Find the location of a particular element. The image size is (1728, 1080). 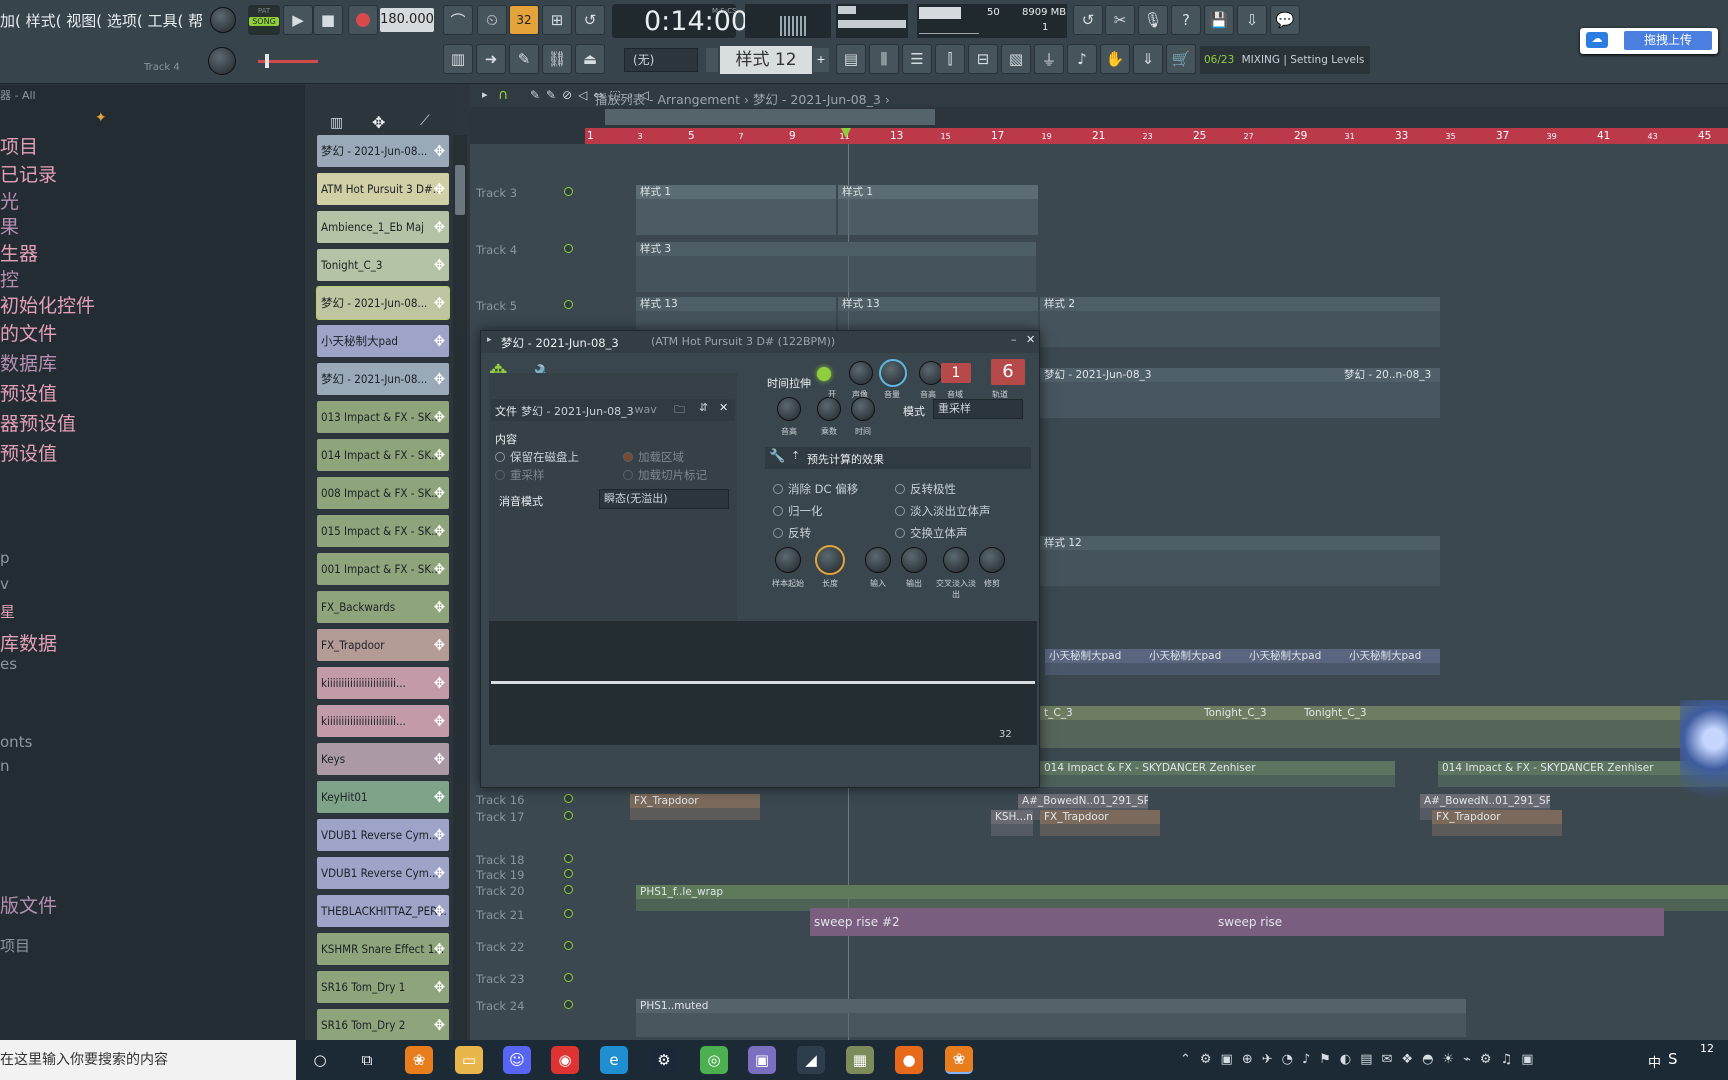

stretch-time-knob is located at coordinates (863, 409).